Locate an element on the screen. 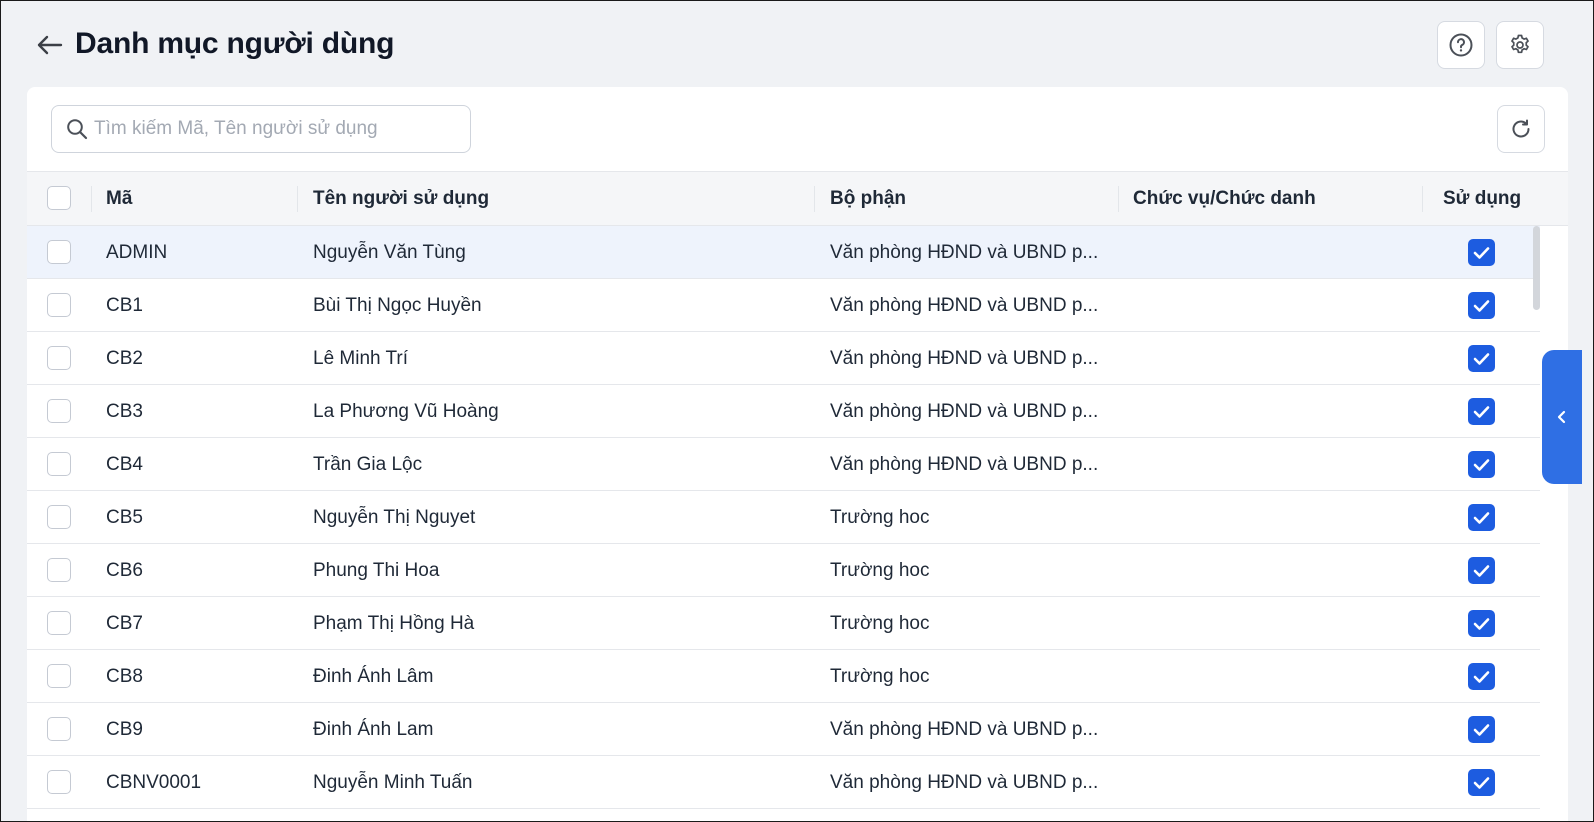  cell-name: Lê Minh Trí is located at coordinates (361, 358).